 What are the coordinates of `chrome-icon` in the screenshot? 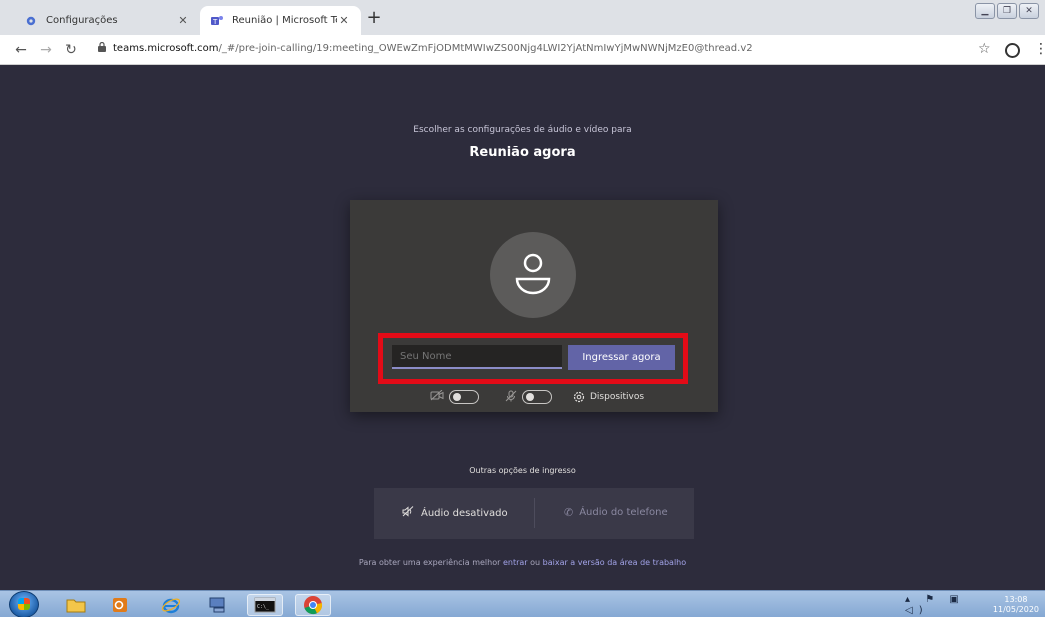 It's located at (313, 605).